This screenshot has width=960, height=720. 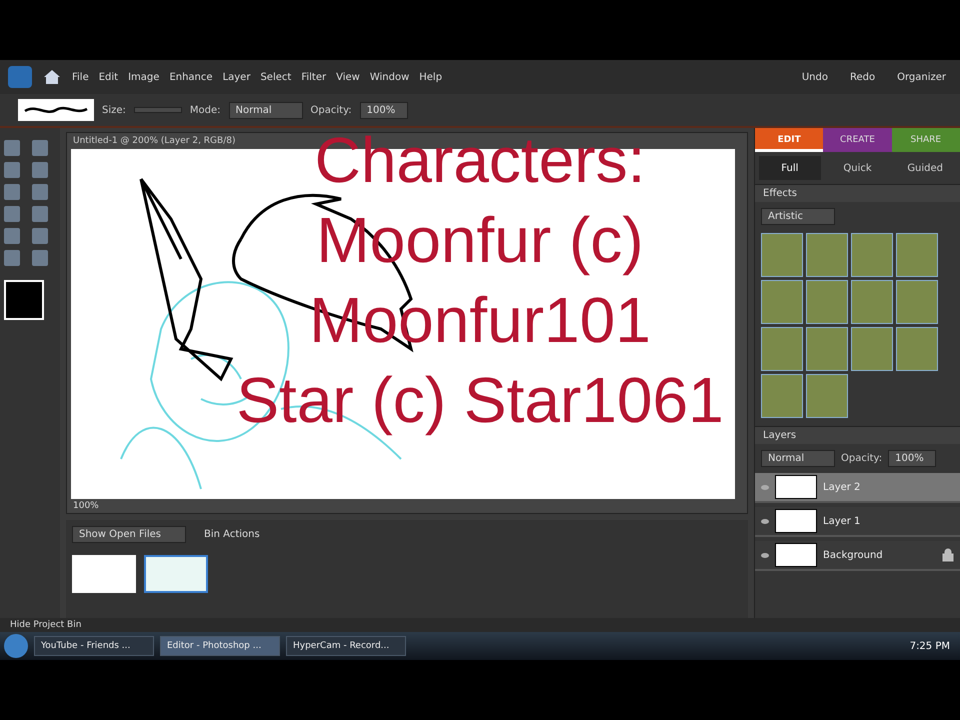 What do you see at coordinates (390, 77) in the screenshot?
I see `menu-item: Window` at bounding box center [390, 77].